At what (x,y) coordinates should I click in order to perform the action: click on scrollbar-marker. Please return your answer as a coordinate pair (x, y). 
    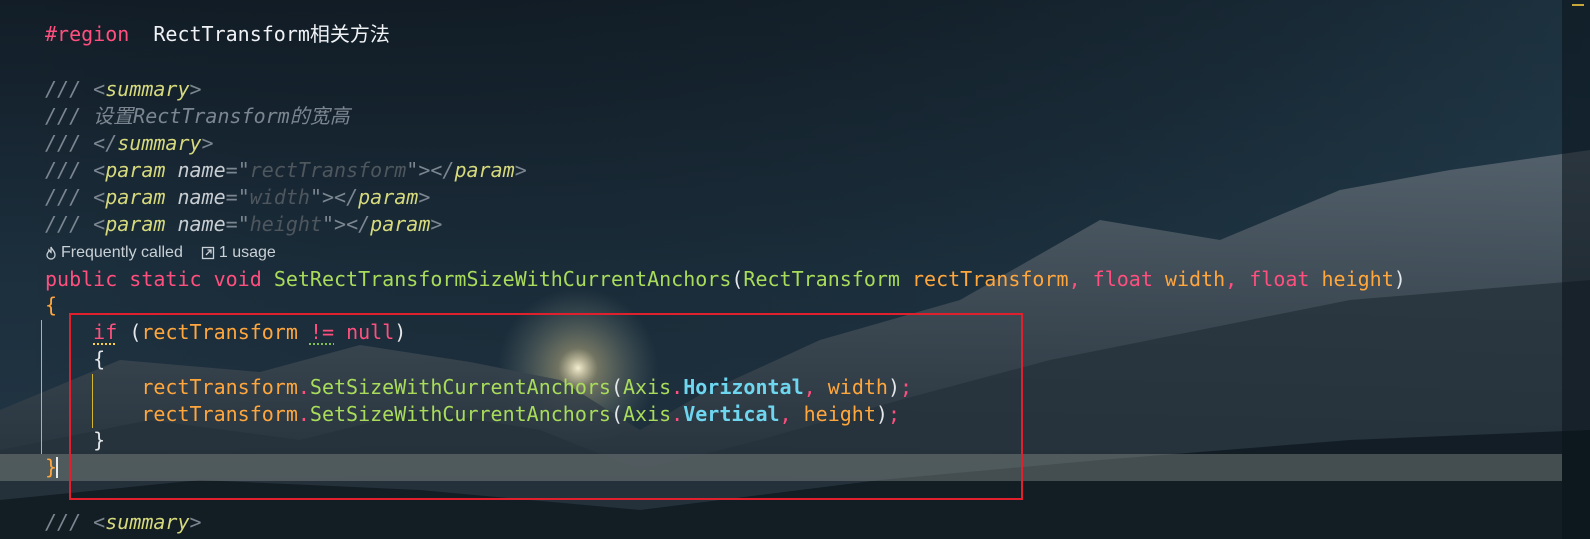
    Looking at the image, I should click on (1578, 5).